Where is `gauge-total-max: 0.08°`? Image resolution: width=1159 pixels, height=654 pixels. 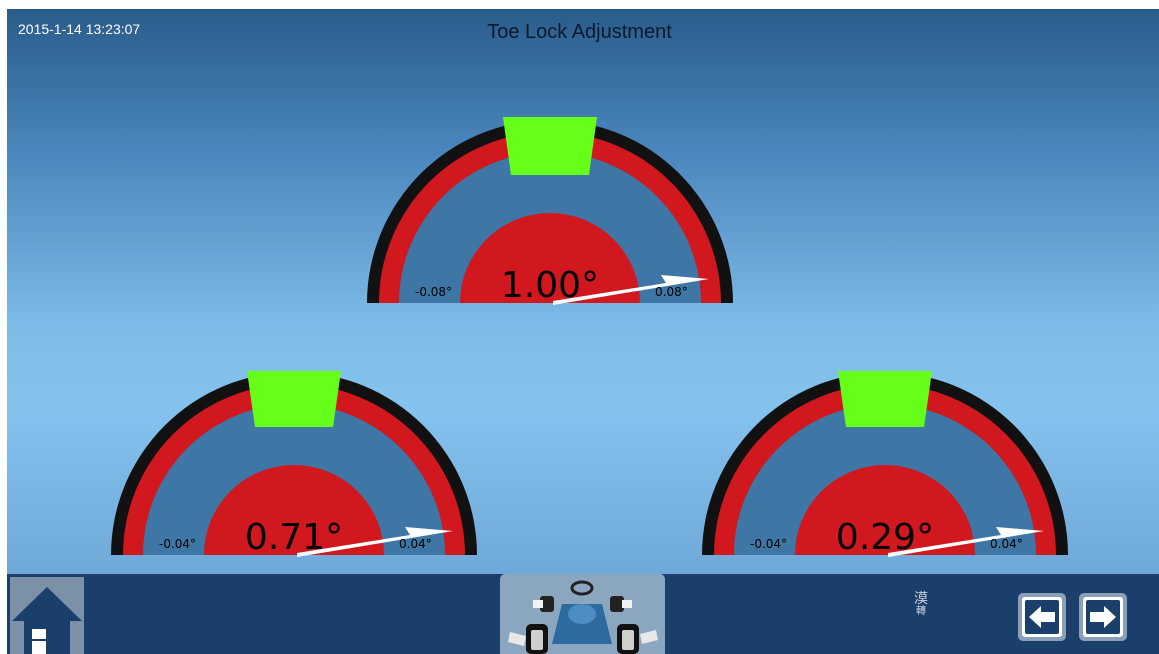
gauge-total-max: 0.08° is located at coordinates (671, 292).